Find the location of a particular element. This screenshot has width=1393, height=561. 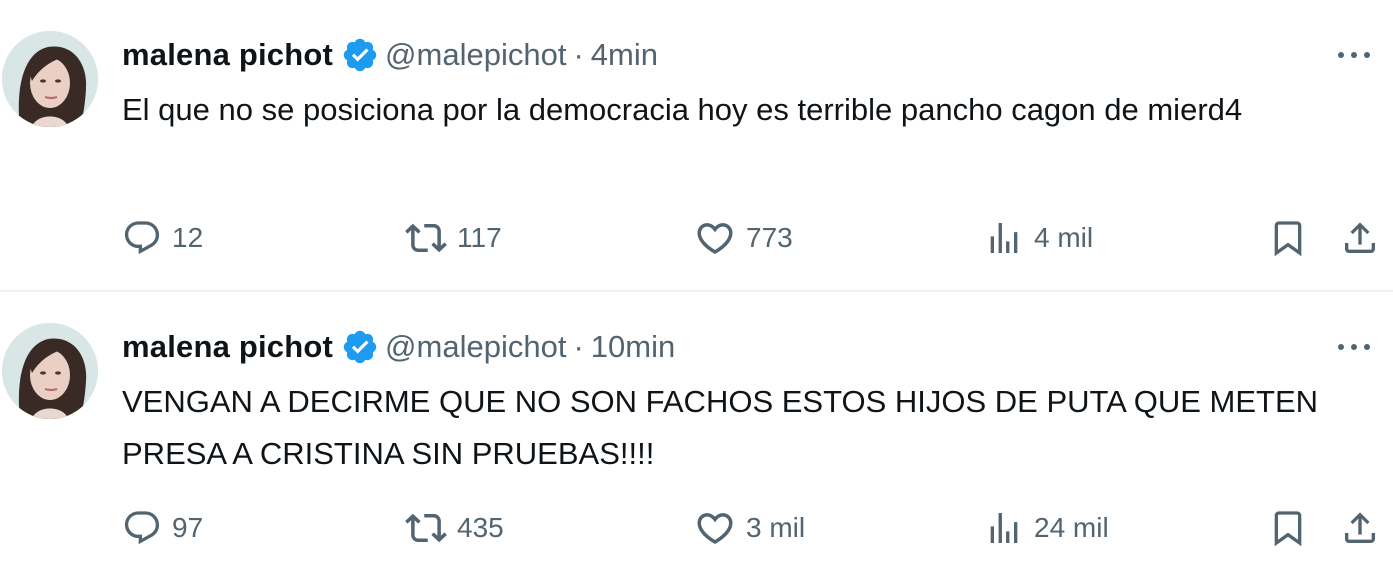

reply-button: 97 is located at coordinates (162, 528).